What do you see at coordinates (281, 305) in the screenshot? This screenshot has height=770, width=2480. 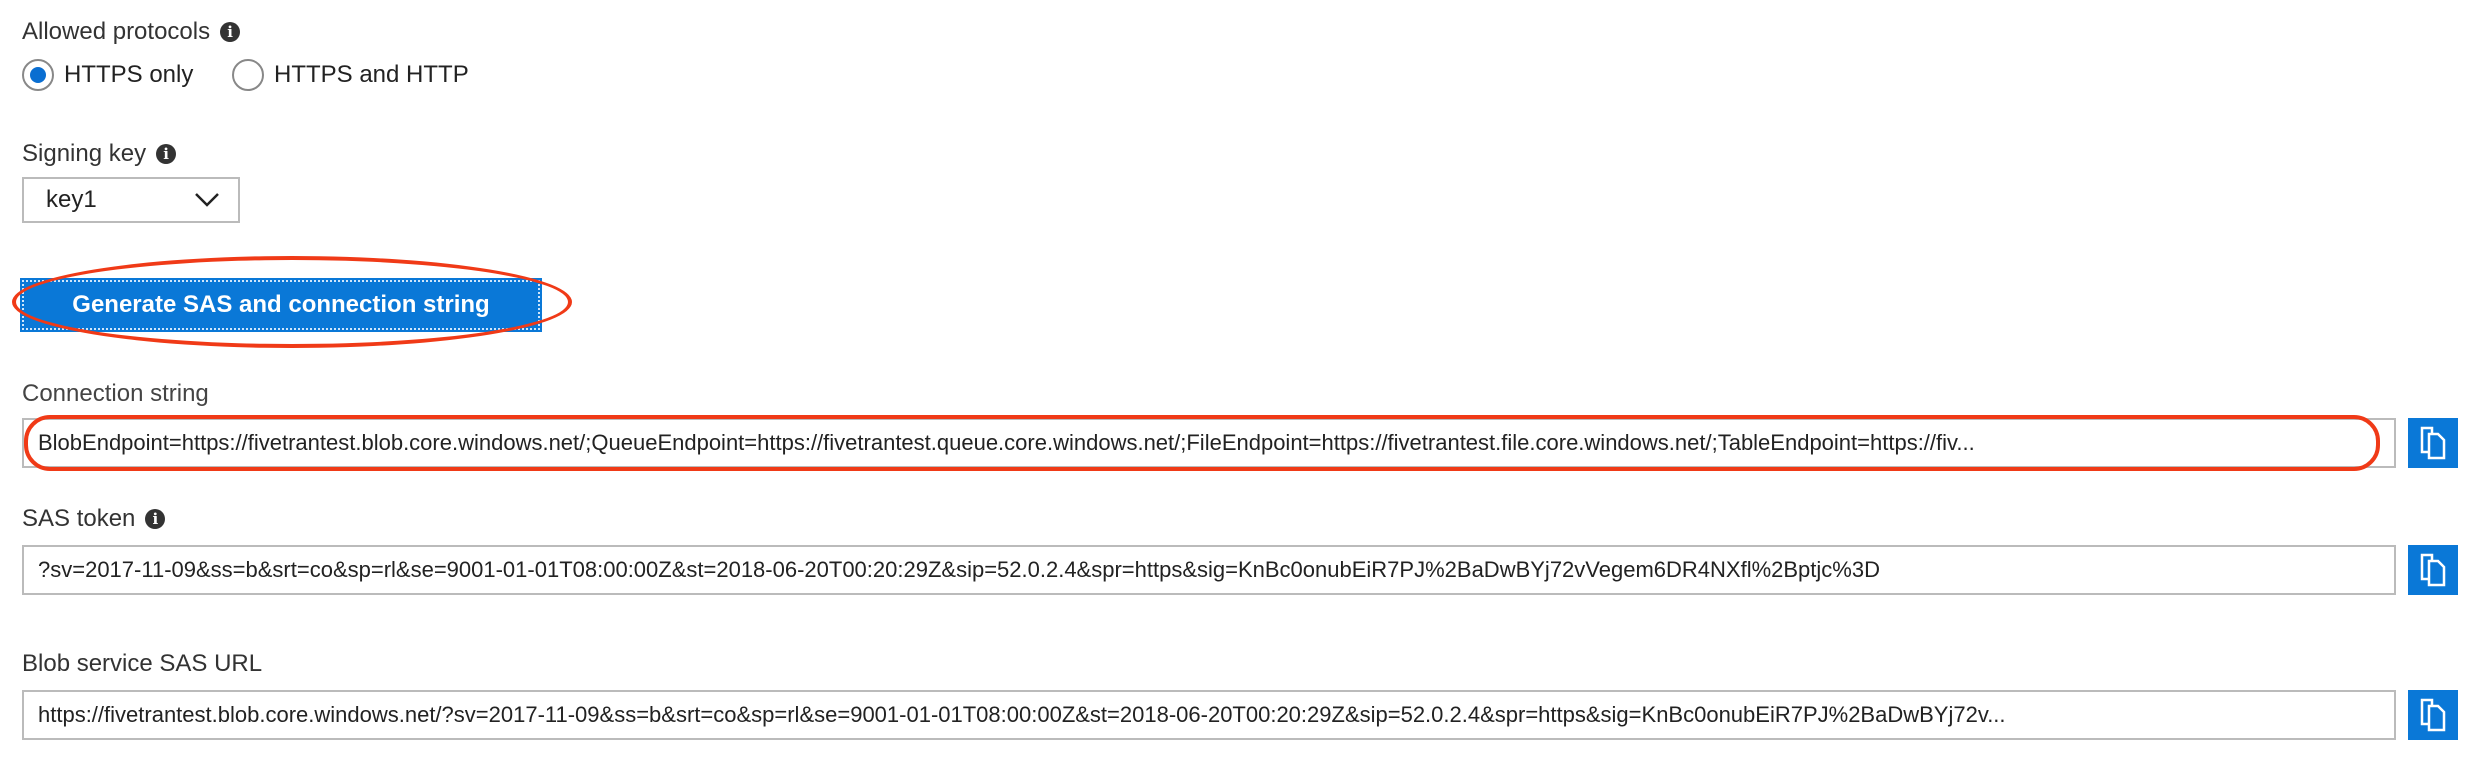 I see `generate-sas-button: Generate SAS and connection string` at bounding box center [281, 305].